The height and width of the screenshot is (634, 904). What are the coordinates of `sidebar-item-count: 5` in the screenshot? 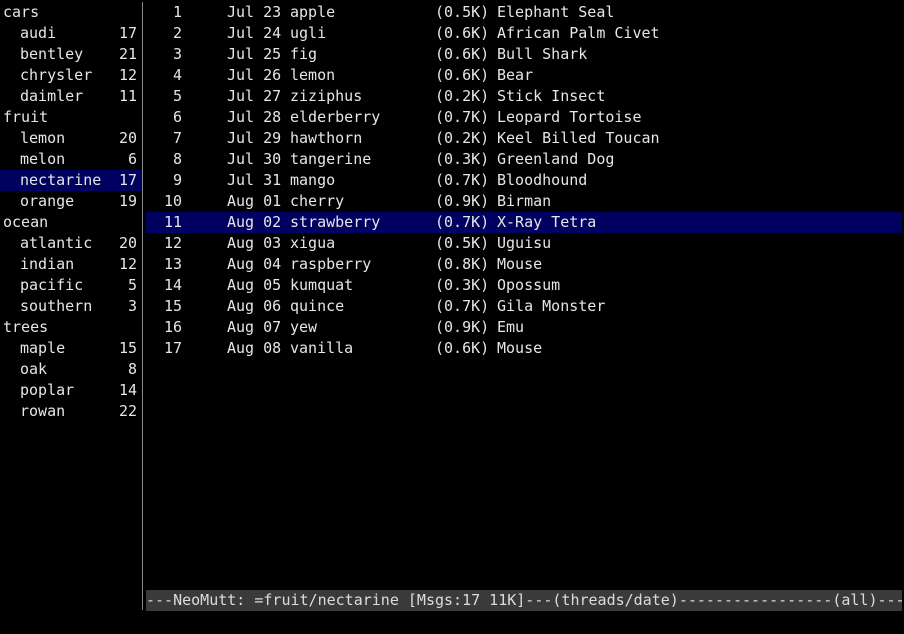 It's located at (132, 285).